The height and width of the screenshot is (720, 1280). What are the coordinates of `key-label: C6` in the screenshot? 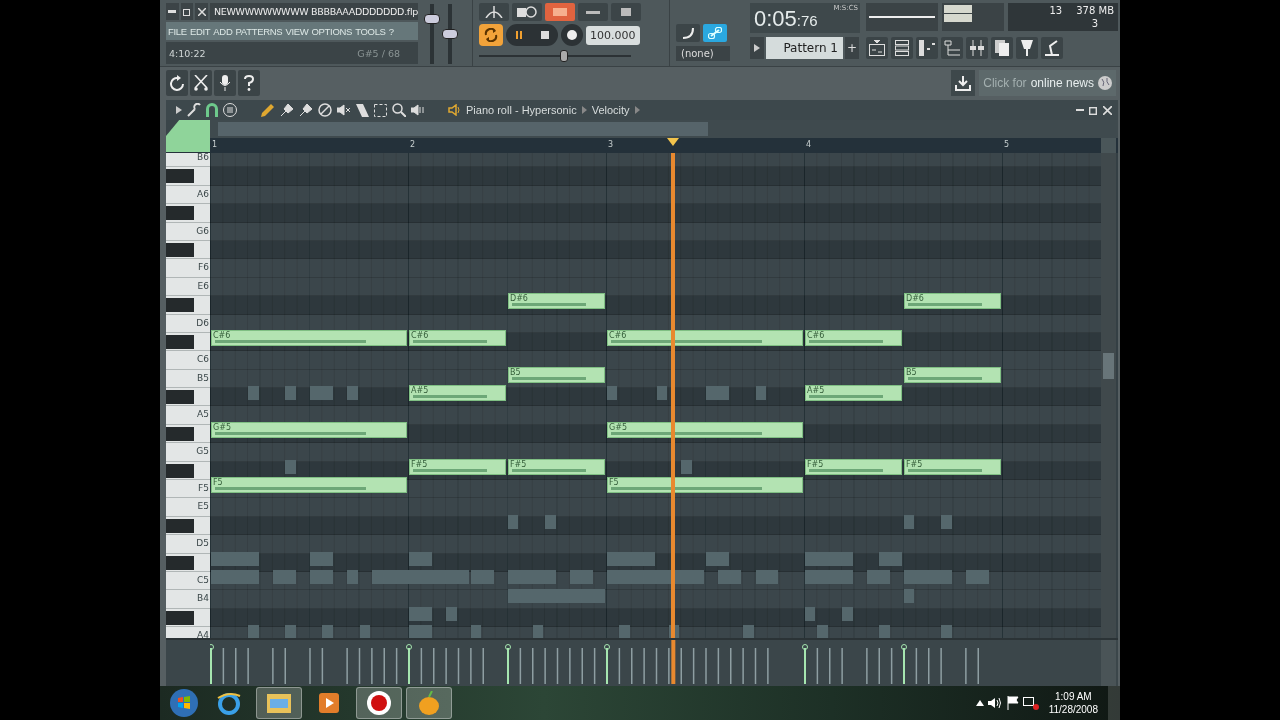 It's located at (203, 360).